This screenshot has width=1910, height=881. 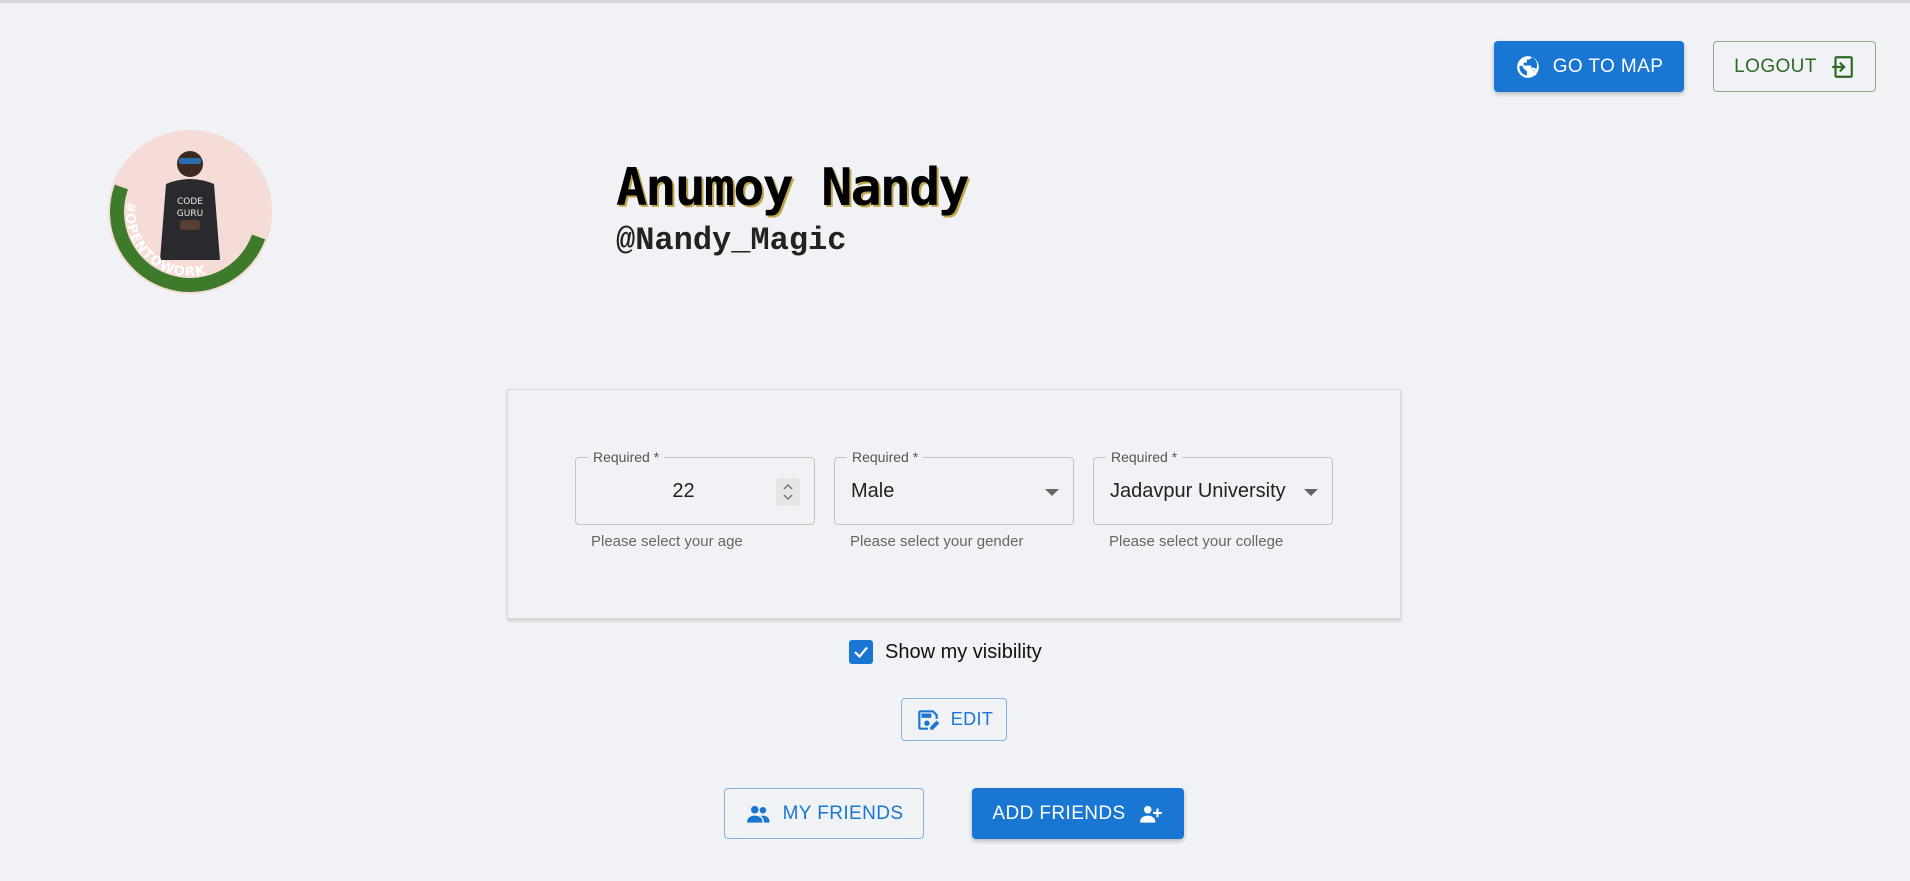 I want to click on college-value: Jadavpur University, so click(x=1198, y=491).